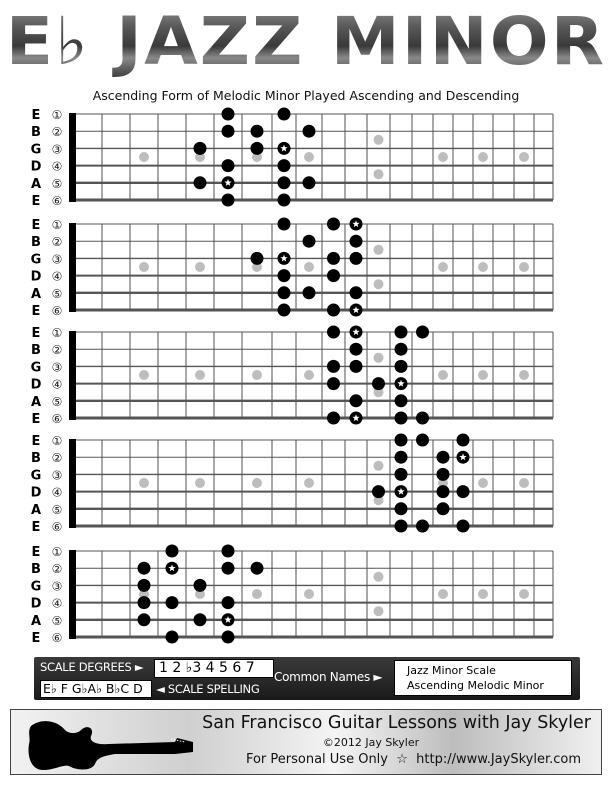 The height and width of the screenshot is (786, 612). I want to click on common-names-label: Common Names ►, so click(328, 677).